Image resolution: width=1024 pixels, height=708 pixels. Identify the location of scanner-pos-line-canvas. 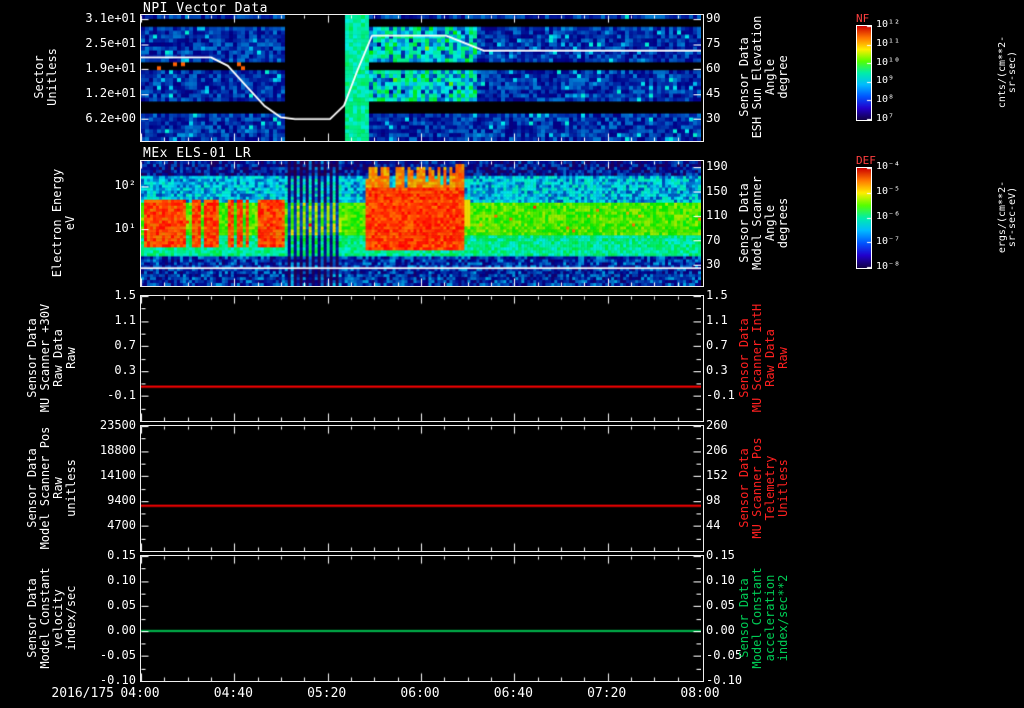
(421, 488).